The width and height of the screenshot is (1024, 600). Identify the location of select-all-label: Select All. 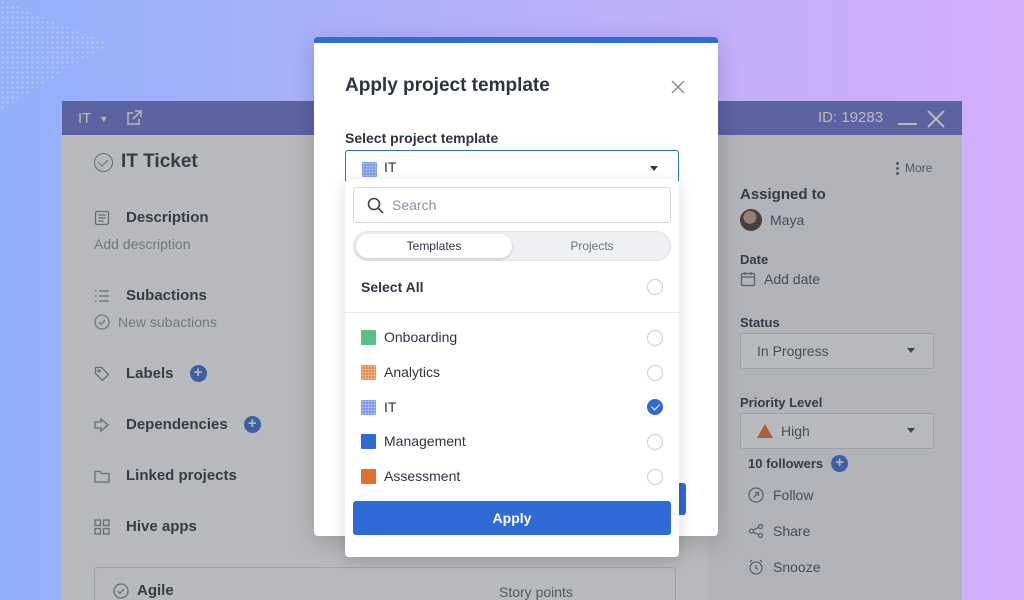
(392, 287).